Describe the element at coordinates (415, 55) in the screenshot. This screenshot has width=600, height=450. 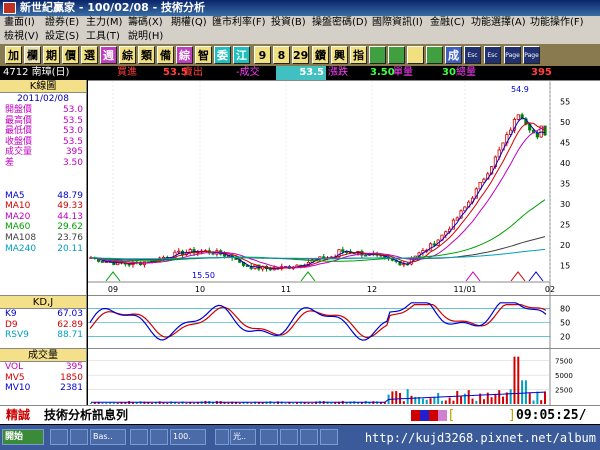
I see `toolbar-table-icon-button` at that location.